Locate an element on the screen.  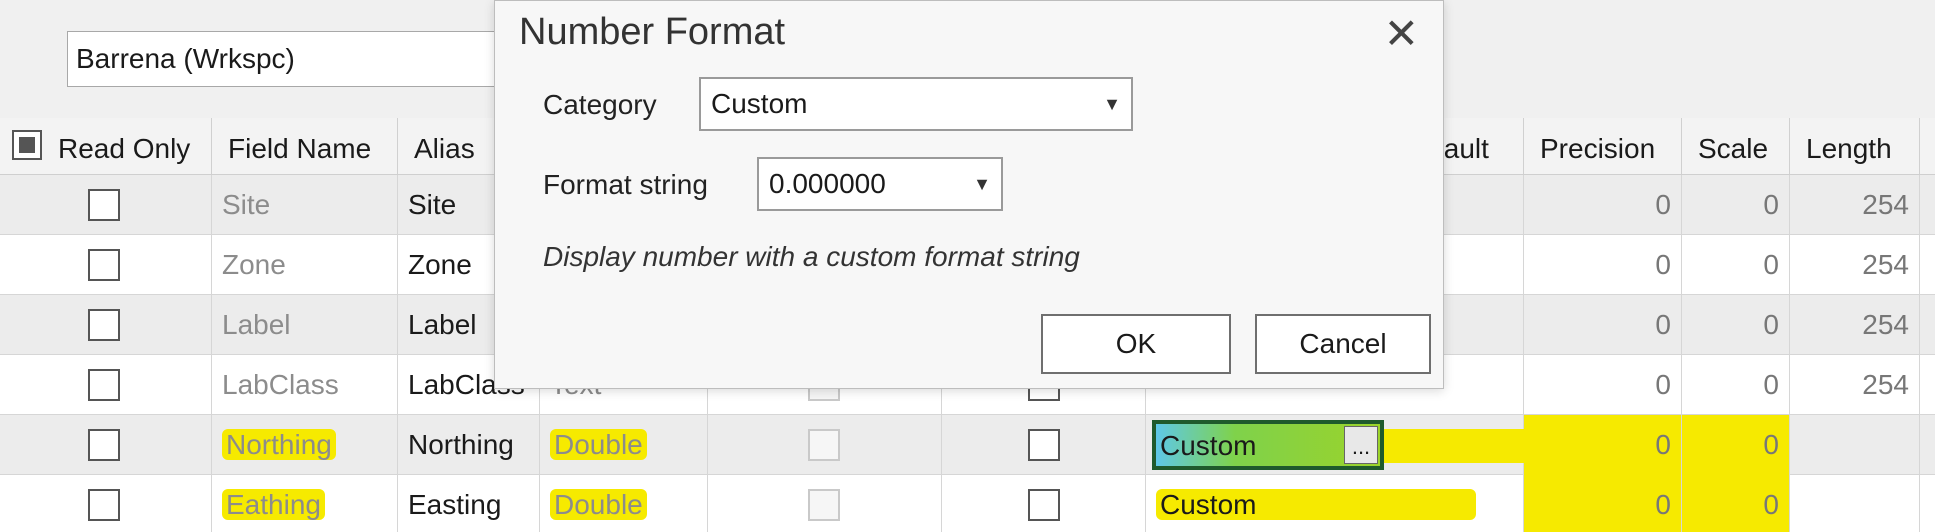
close-icon: ✕ is located at coordinates (1401, 33).